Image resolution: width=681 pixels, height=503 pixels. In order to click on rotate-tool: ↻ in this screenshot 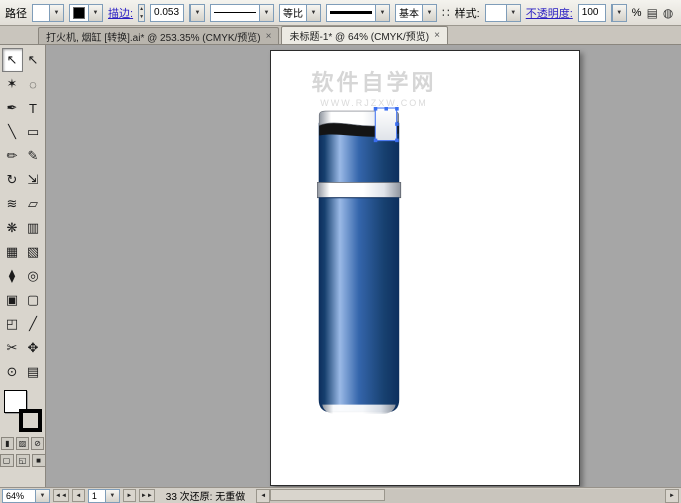, I will do `click(12, 180)`.